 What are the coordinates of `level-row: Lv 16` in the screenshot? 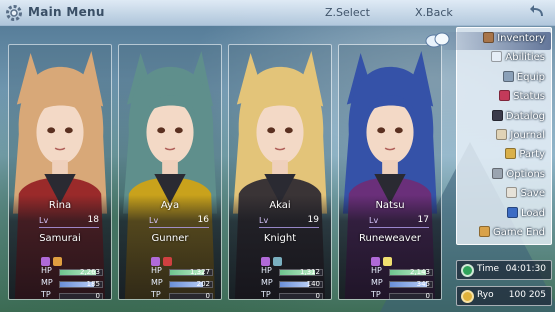 It's located at (179, 221).